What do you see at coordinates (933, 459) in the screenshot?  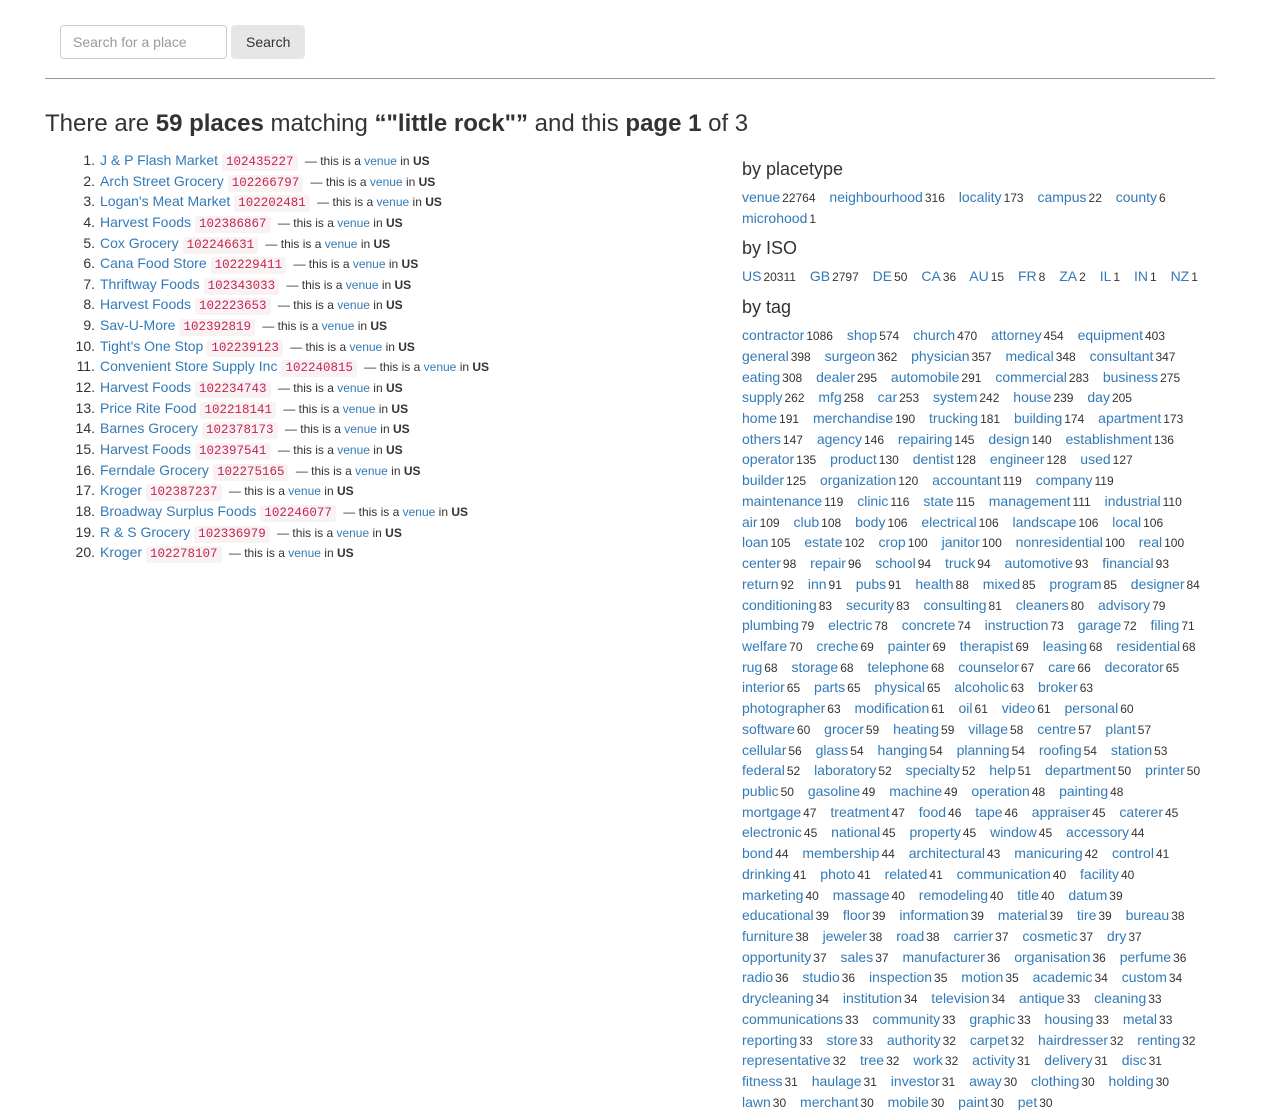 I see `facet-link: dentist` at bounding box center [933, 459].